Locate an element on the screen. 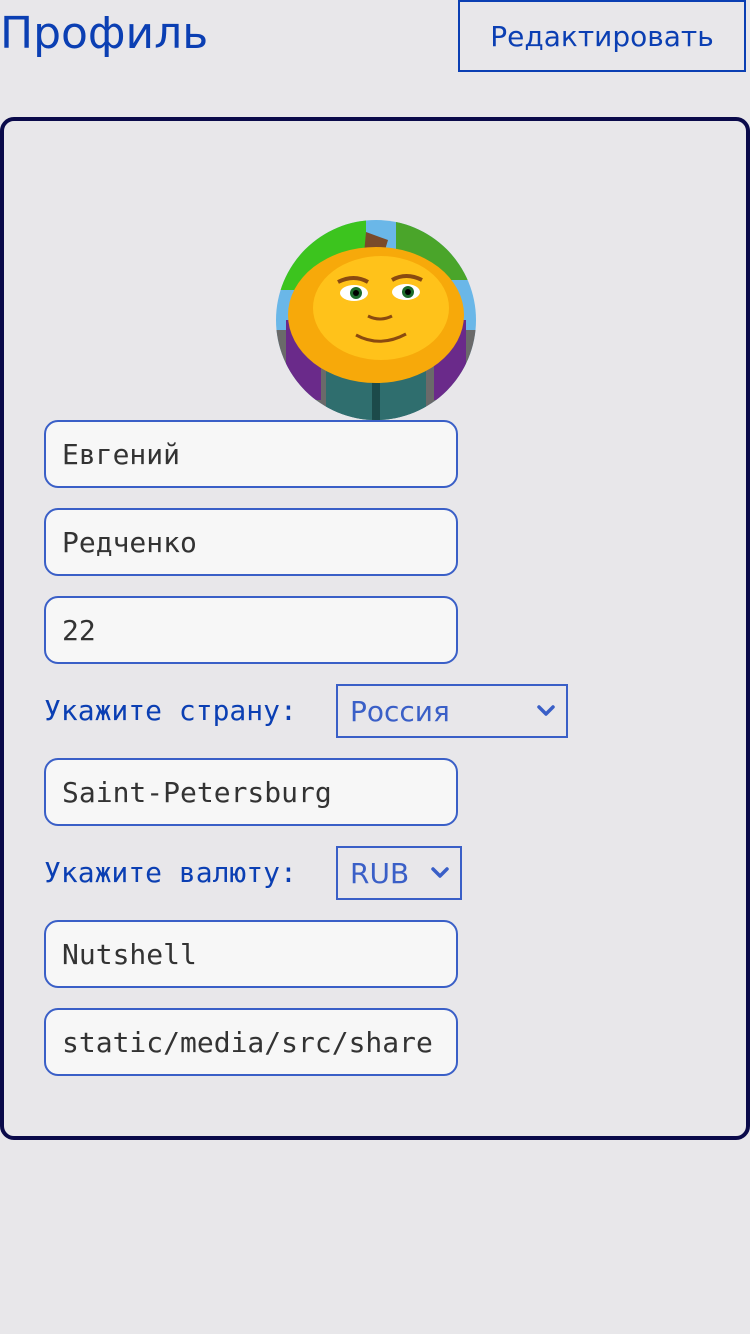 The height and width of the screenshot is (1334, 750). username-field is located at coordinates (251, 954).